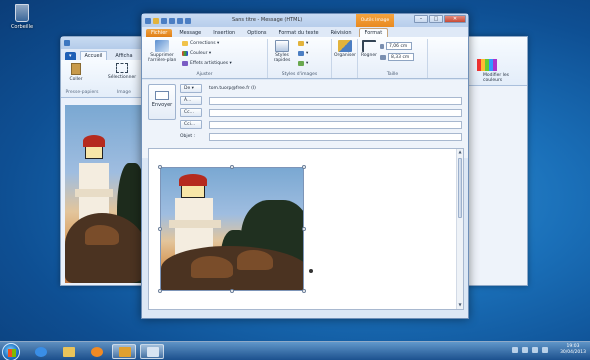 The image size is (590, 360). Describe the element at coordinates (460, 152) in the screenshot. I see `scroll-up-arrow: ▲` at that location.